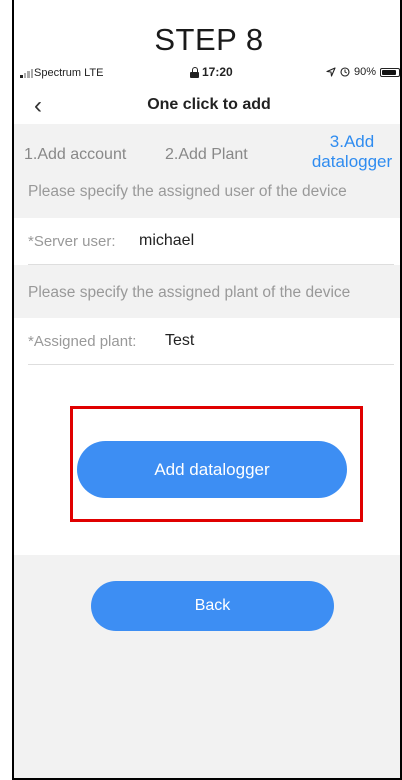 The image size is (402, 780). Describe the element at coordinates (207, 241) in the screenshot. I see `server-user-field: *Server user: michael` at that location.